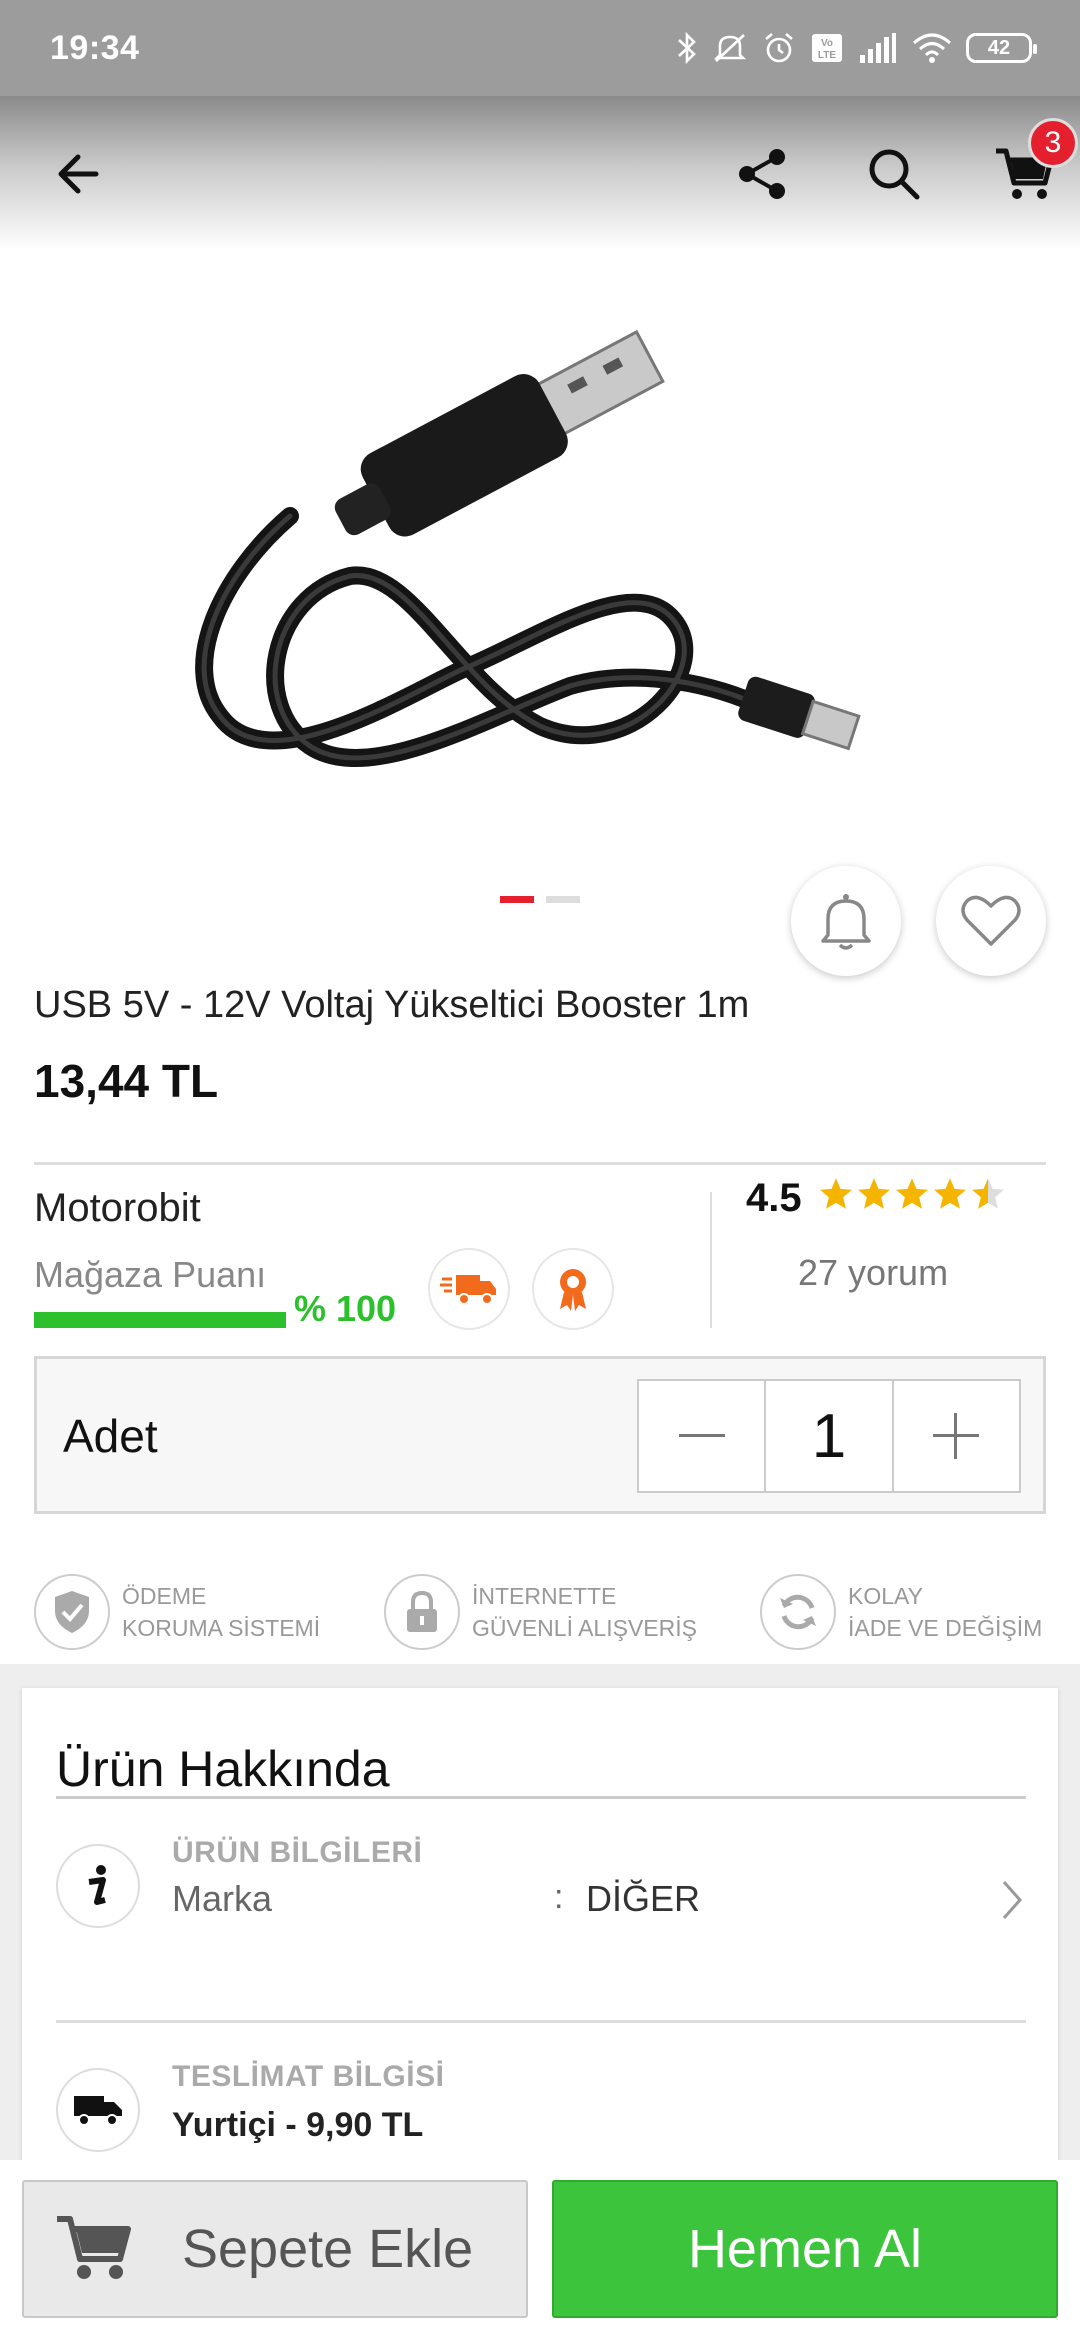 Image resolution: width=1080 pixels, height=2340 pixels. I want to click on pagination-dot-active, so click(517, 899).